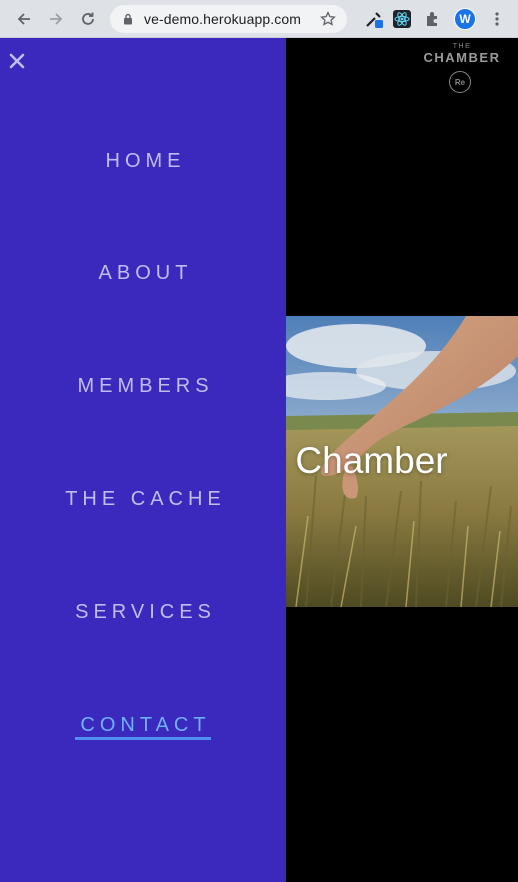 The image size is (518, 882). What do you see at coordinates (460, 82) in the screenshot?
I see `logo-badge: Re` at bounding box center [460, 82].